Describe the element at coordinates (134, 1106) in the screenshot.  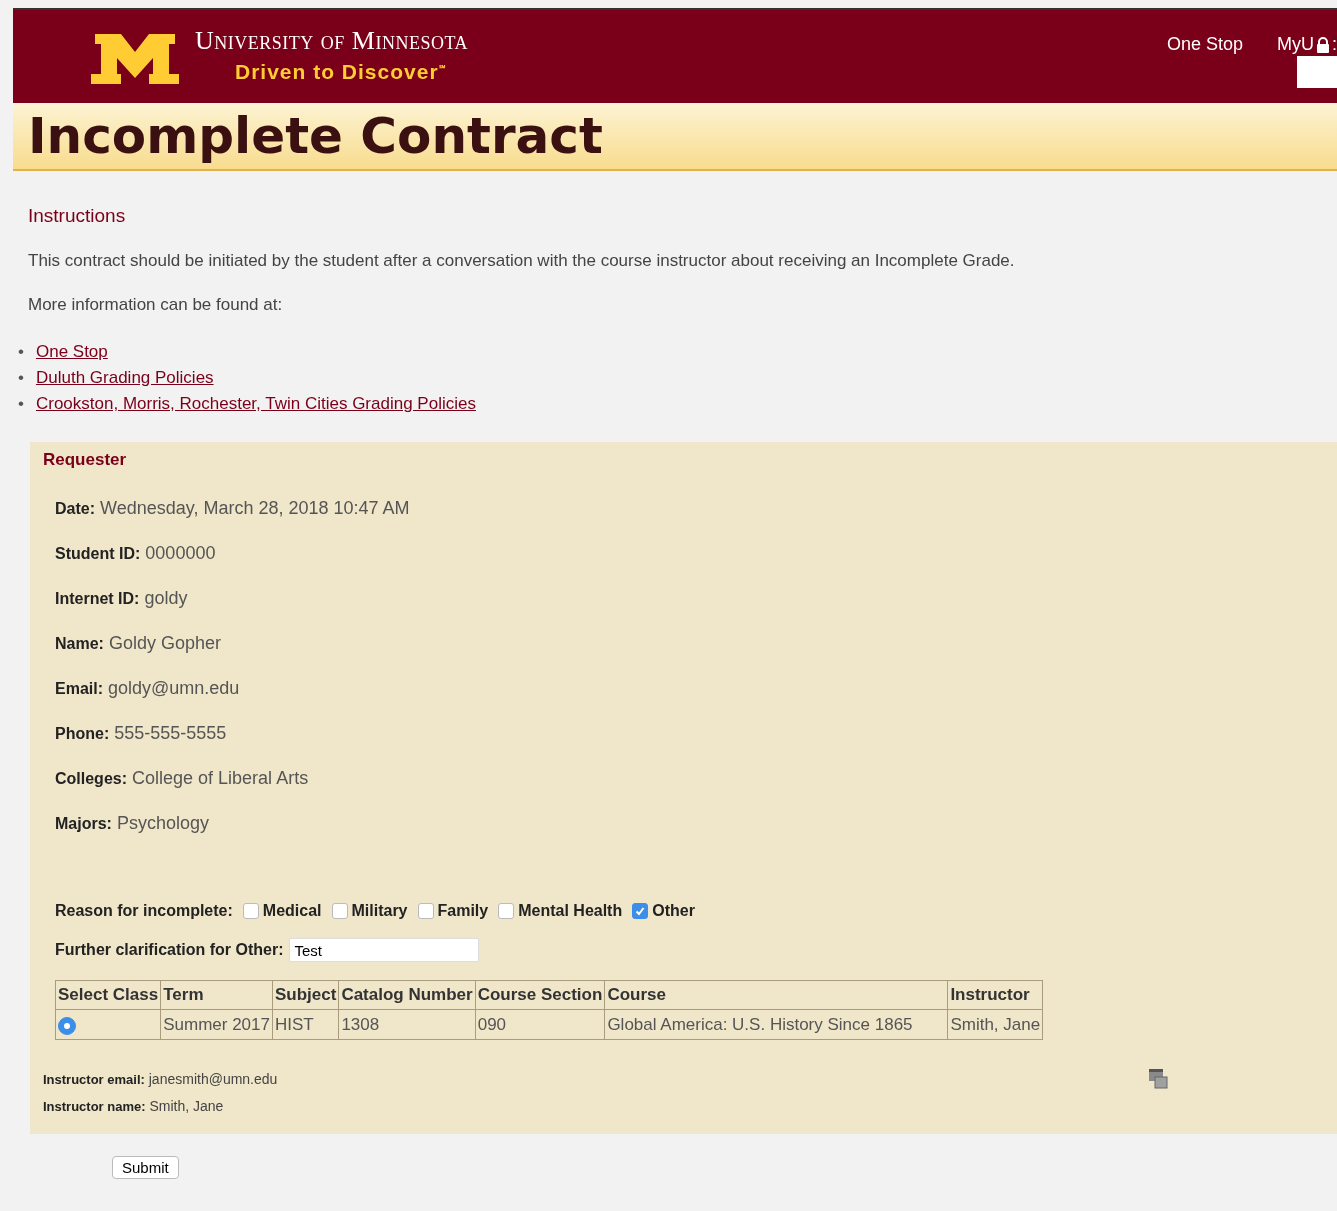
I see `info-line: Instructor name: Smith, Jane` at that location.